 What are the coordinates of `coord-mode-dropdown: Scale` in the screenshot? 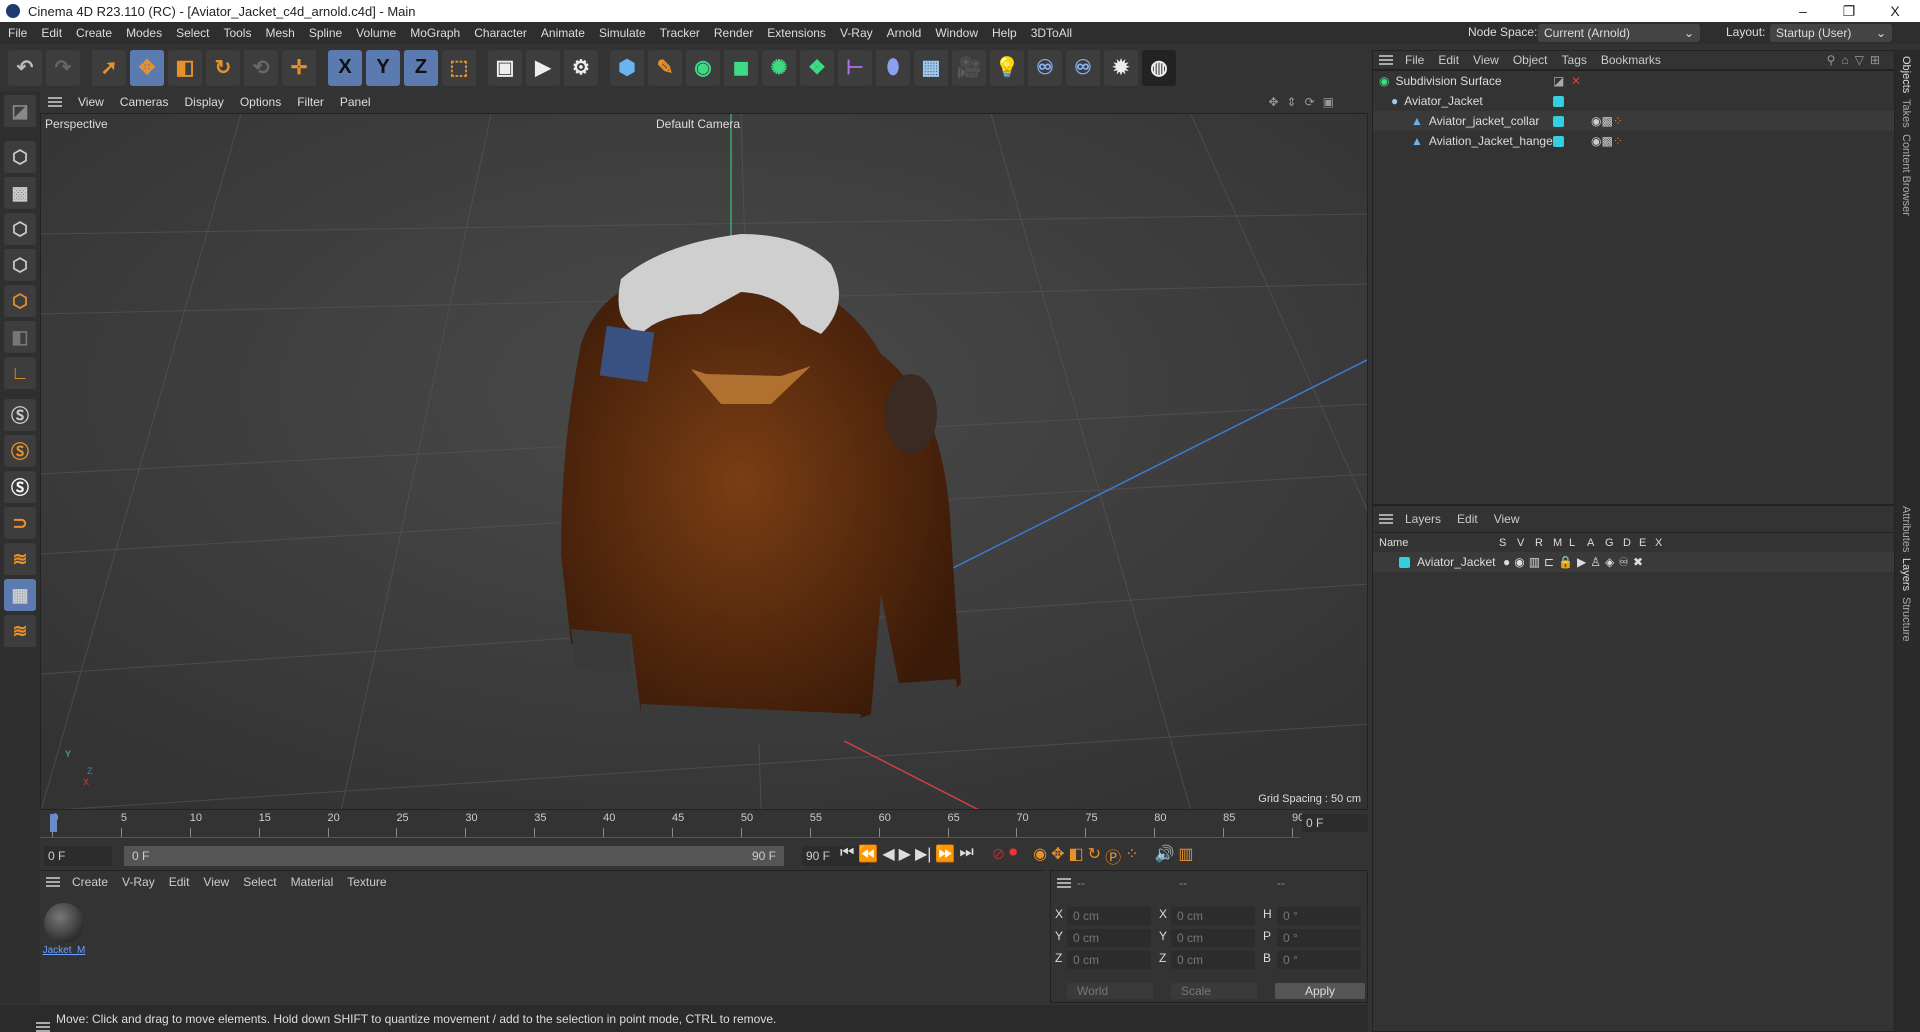 It's located at (1214, 991).